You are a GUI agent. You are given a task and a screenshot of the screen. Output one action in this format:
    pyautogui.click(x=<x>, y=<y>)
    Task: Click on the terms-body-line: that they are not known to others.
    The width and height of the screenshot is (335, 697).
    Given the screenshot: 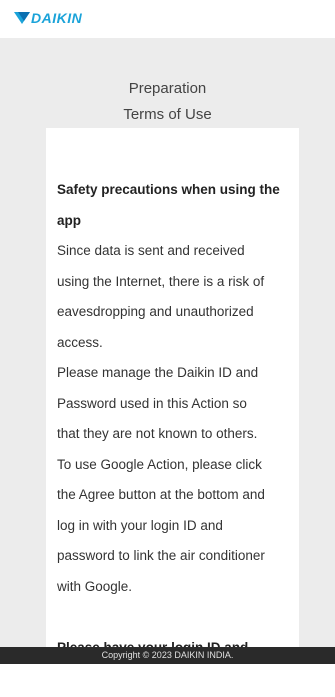 What is the action you would take?
    pyautogui.click(x=157, y=433)
    